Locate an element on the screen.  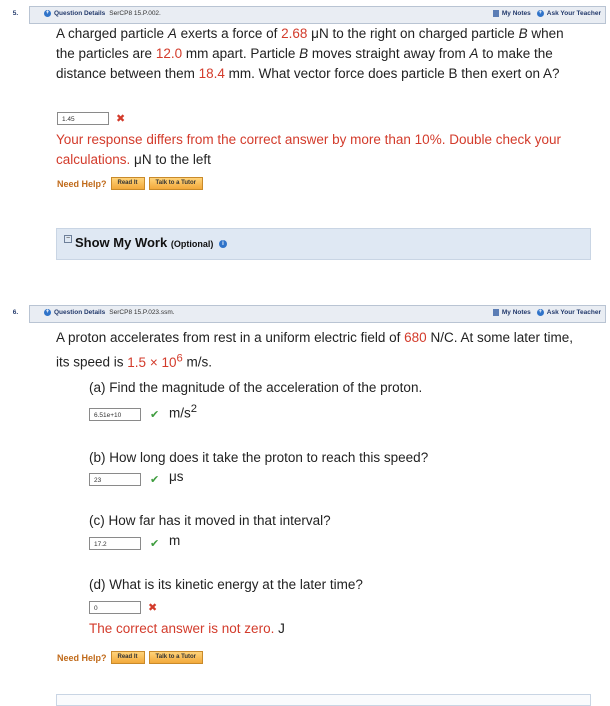
feedback-d-text: The correct answer is not zero. J is located at coordinates (187, 628).